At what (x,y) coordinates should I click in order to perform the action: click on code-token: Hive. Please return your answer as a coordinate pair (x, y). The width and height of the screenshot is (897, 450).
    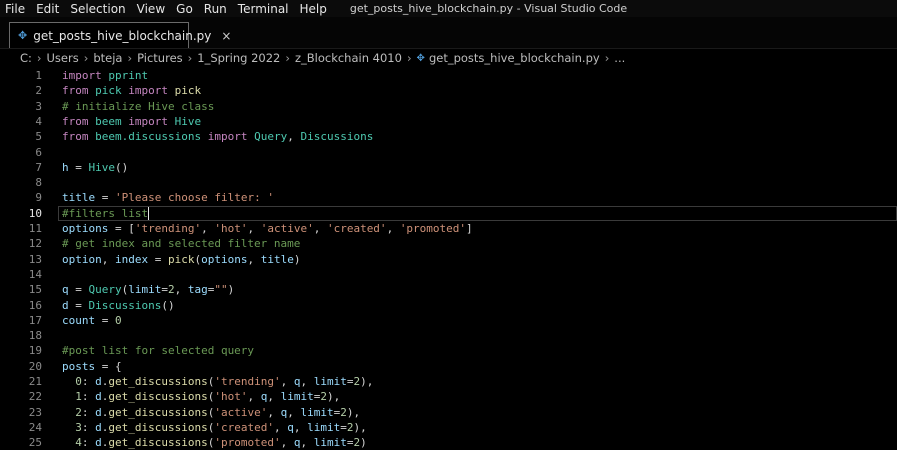
    Looking at the image, I should click on (102, 167).